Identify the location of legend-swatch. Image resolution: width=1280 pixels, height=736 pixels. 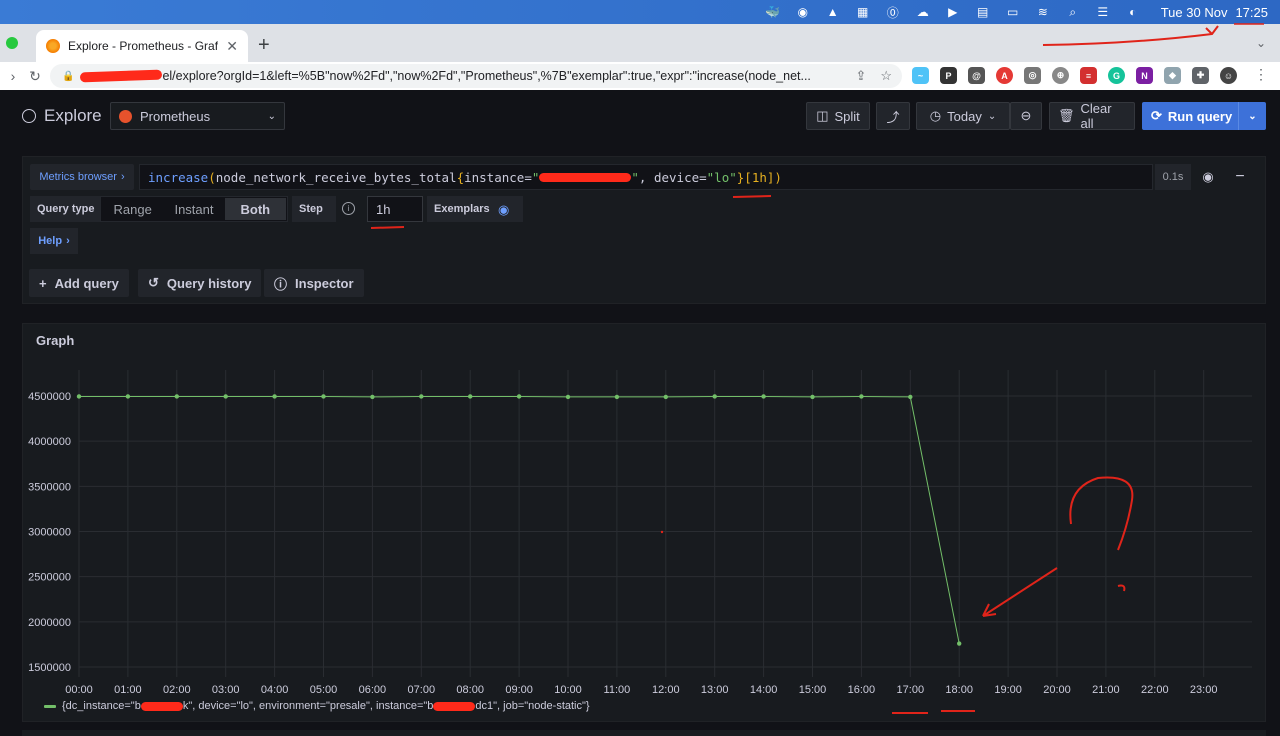
(50, 706).